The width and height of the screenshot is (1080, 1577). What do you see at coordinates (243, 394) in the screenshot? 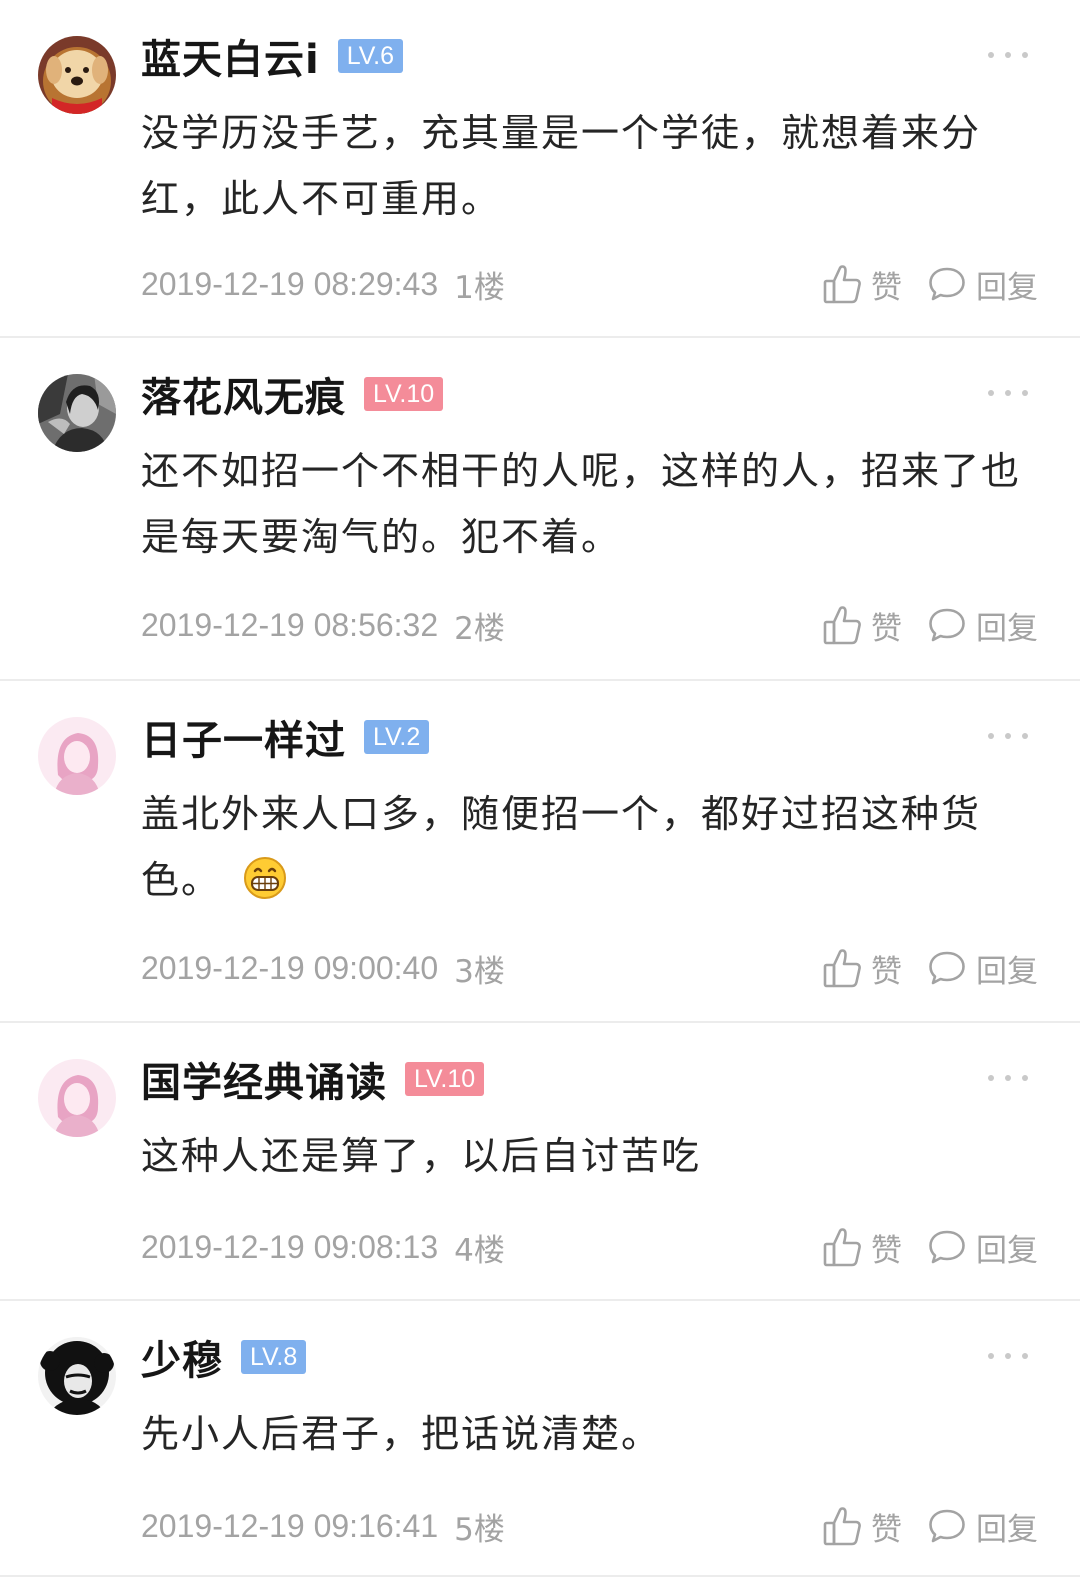
I see `username: 落花风无痕` at bounding box center [243, 394].